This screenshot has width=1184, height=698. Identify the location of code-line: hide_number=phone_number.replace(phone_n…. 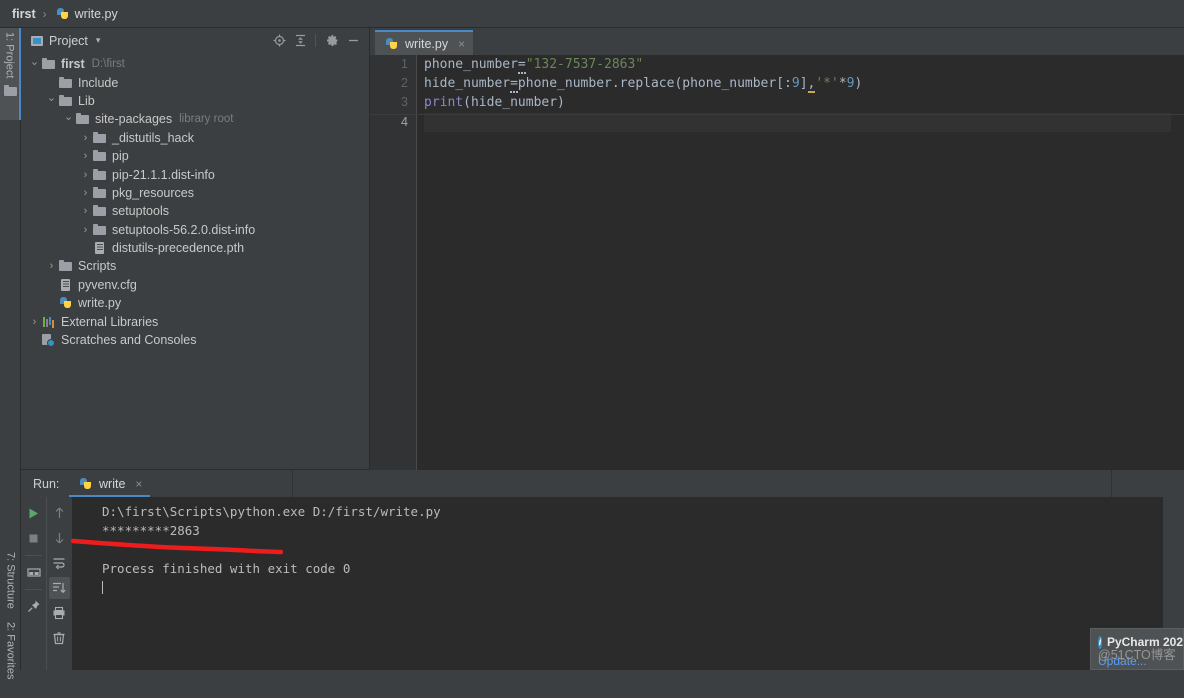
(804, 84).